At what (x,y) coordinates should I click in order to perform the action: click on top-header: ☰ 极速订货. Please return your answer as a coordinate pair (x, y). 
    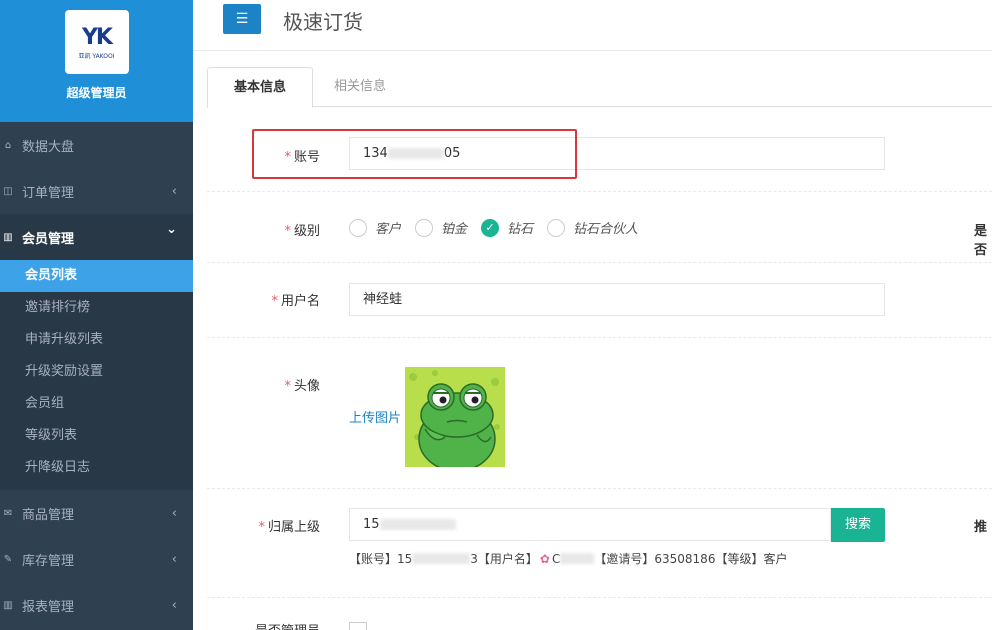
    Looking at the image, I should click on (592, 25).